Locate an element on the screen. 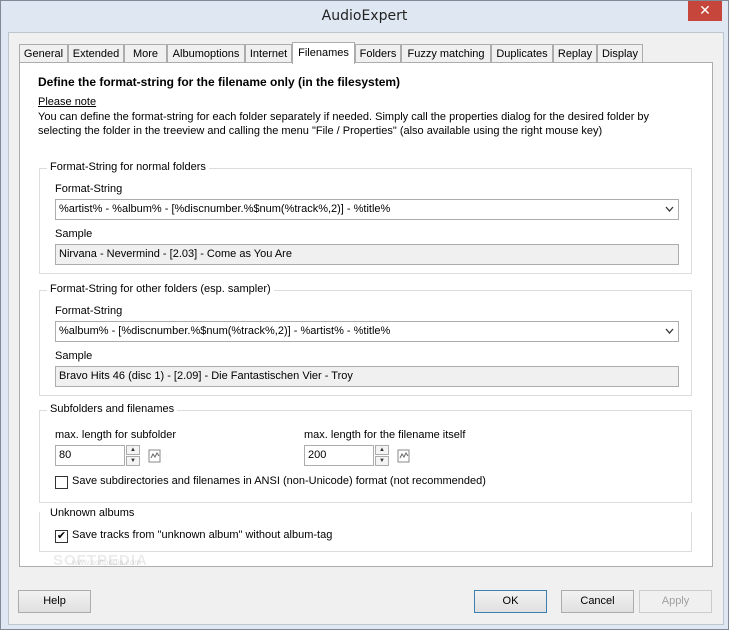 This screenshot has width=729, height=630. group-title: Unknown albums is located at coordinates (92, 513).